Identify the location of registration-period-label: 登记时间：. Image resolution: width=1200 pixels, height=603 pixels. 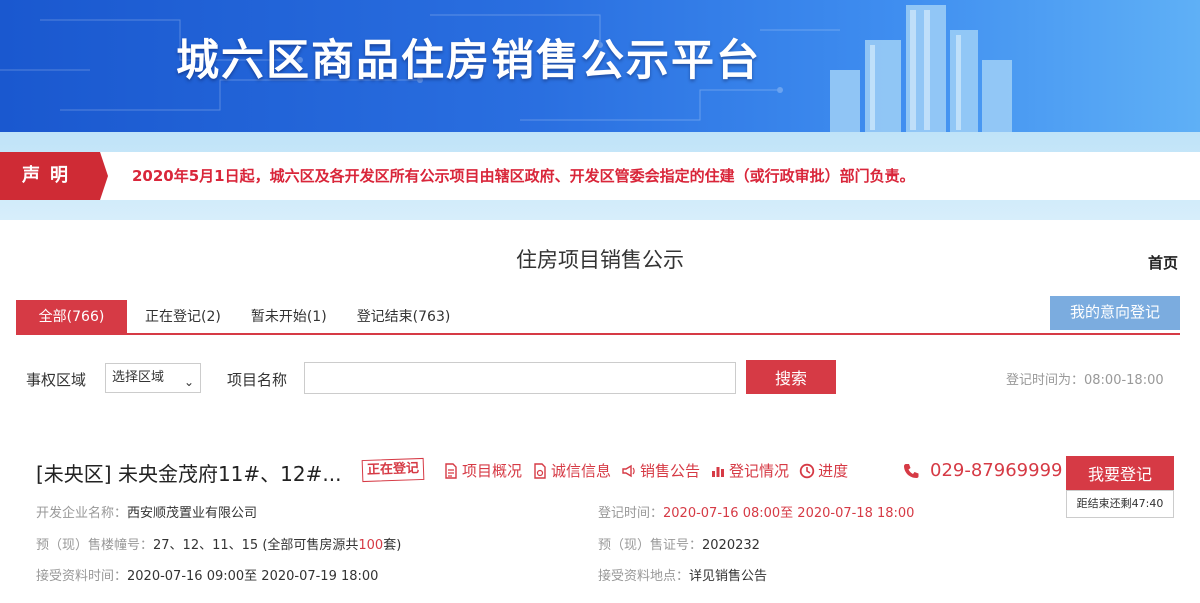
(631, 513).